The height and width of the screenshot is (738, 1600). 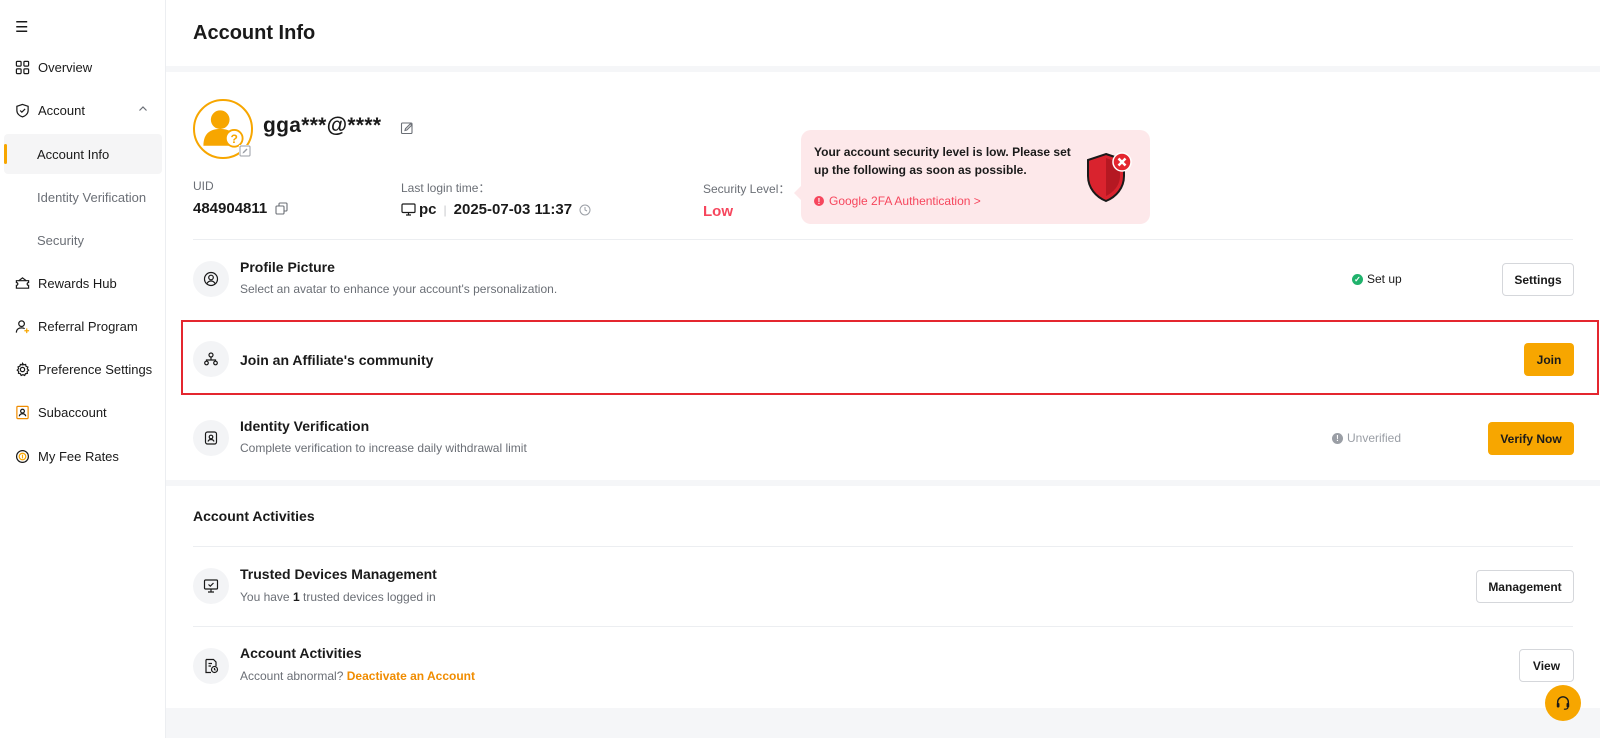 What do you see at coordinates (1546, 665) in the screenshot?
I see `view-button: View` at bounding box center [1546, 665].